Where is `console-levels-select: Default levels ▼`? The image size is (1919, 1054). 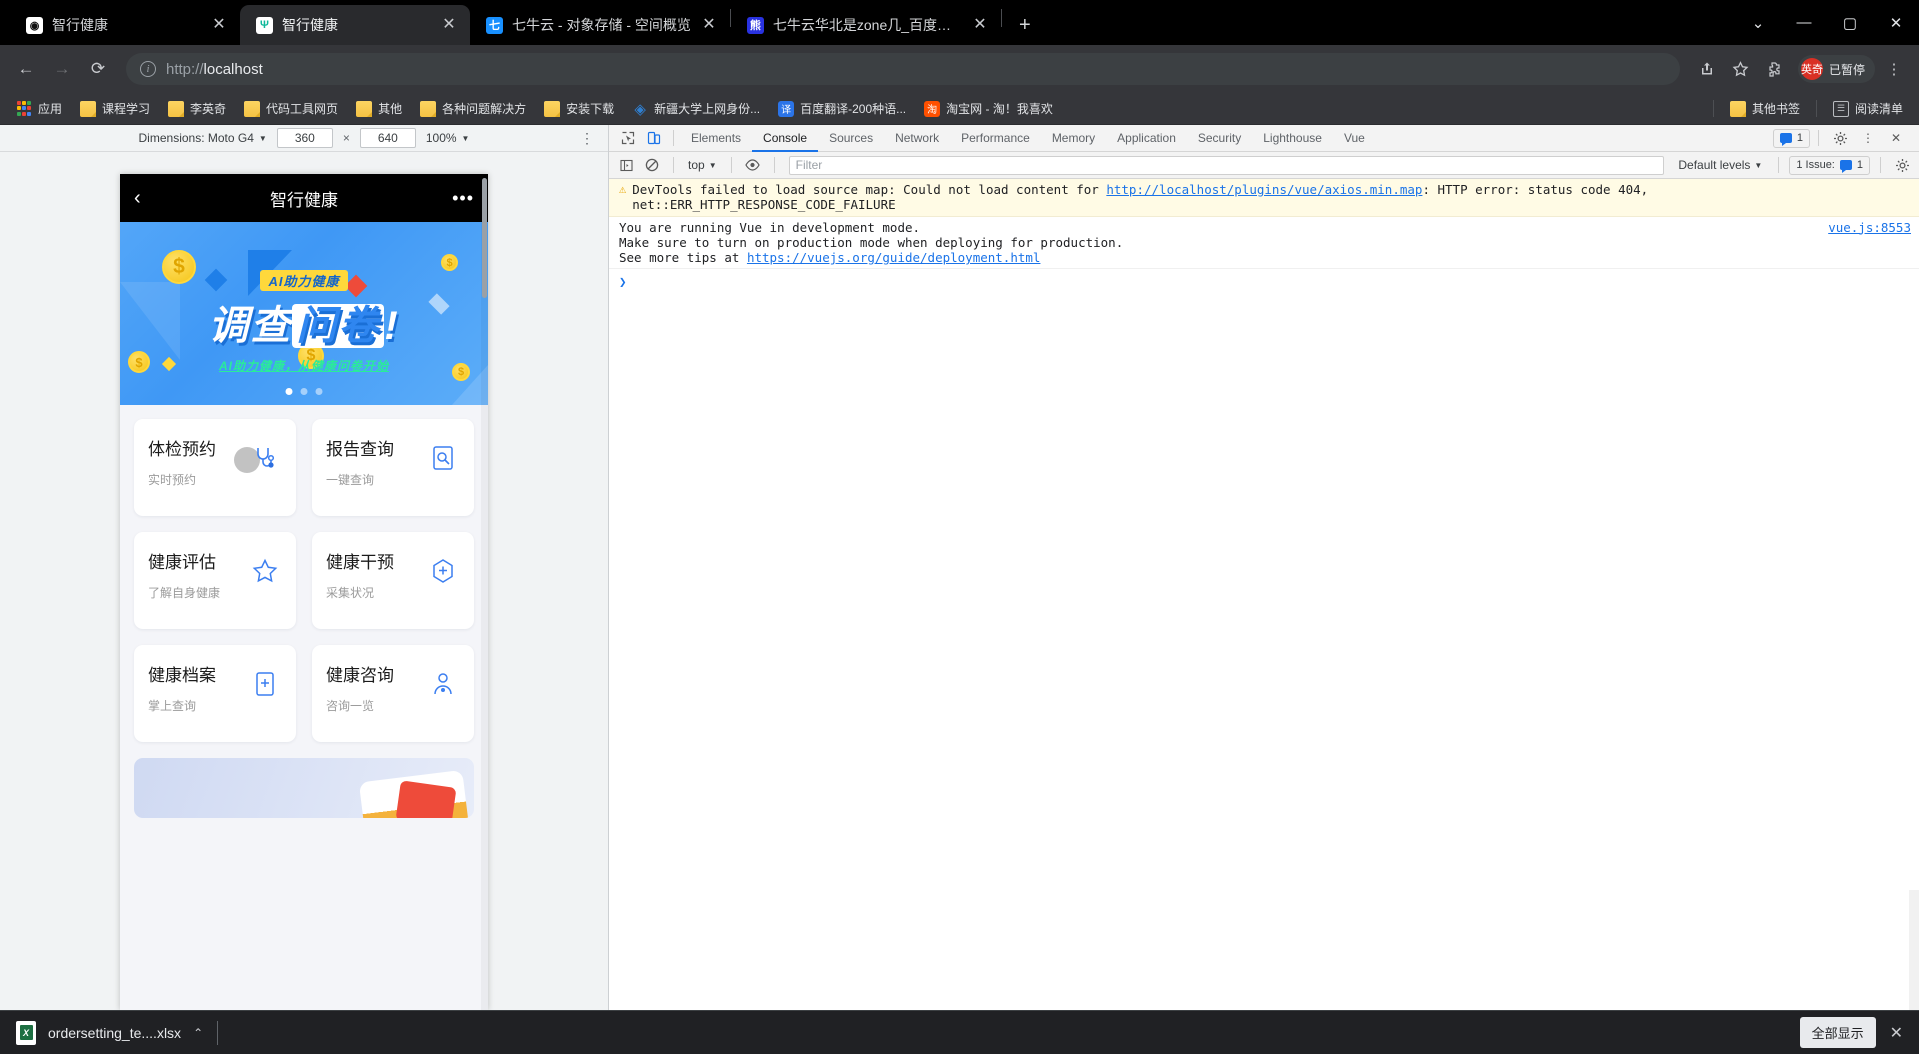 console-levels-select: Default levels ▼ is located at coordinates (1720, 165).